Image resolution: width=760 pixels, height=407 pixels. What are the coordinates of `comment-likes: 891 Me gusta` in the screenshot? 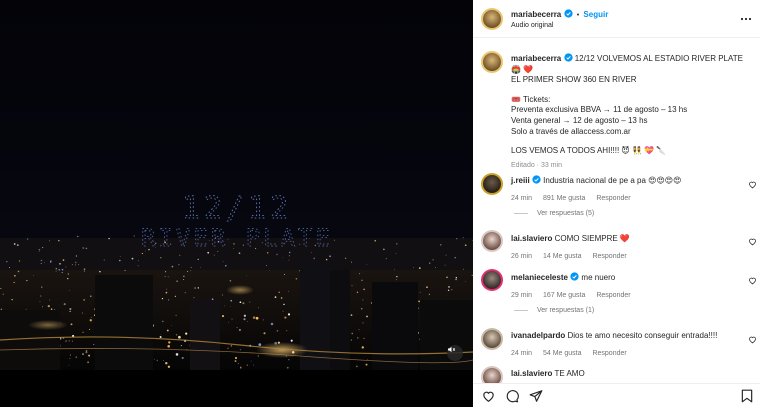 It's located at (564, 198).